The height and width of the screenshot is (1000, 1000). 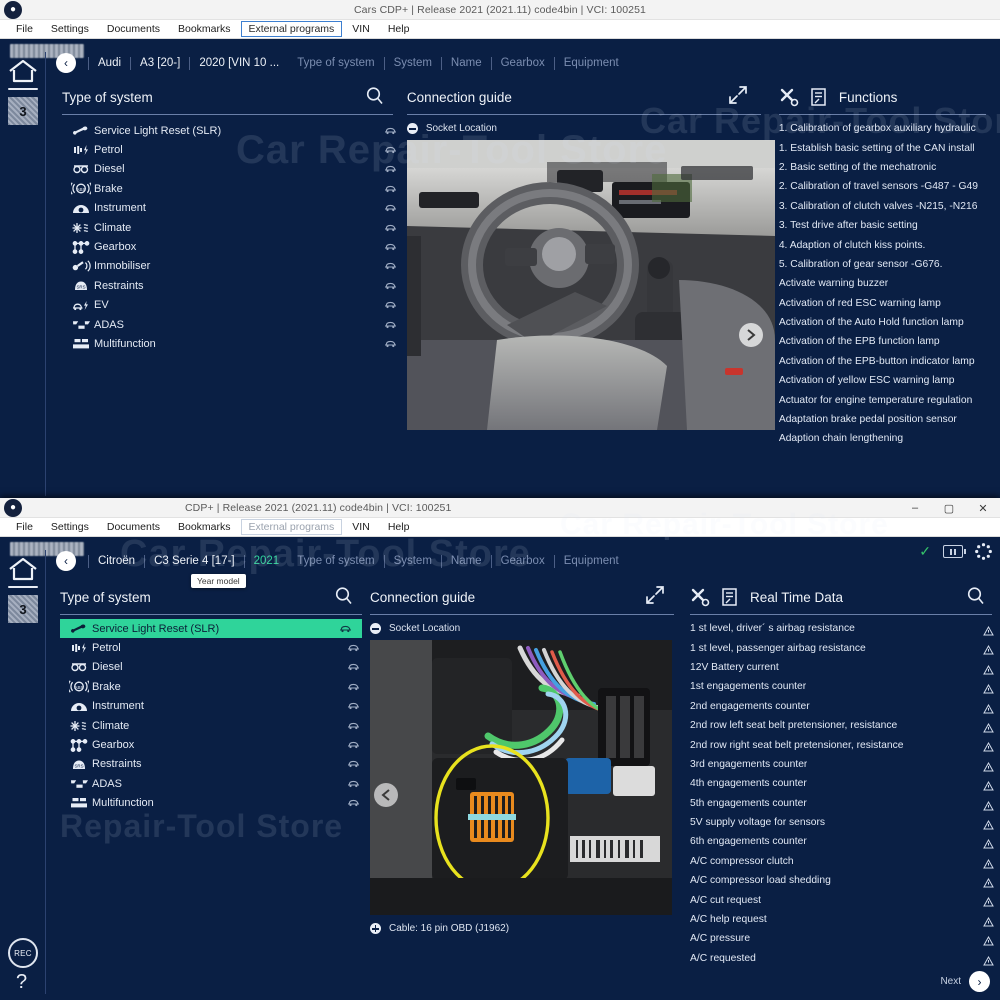 What do you see at coordinates (23, 953) in the screenshot?
I see `record-button: REC` at bounding box center [23, 953].